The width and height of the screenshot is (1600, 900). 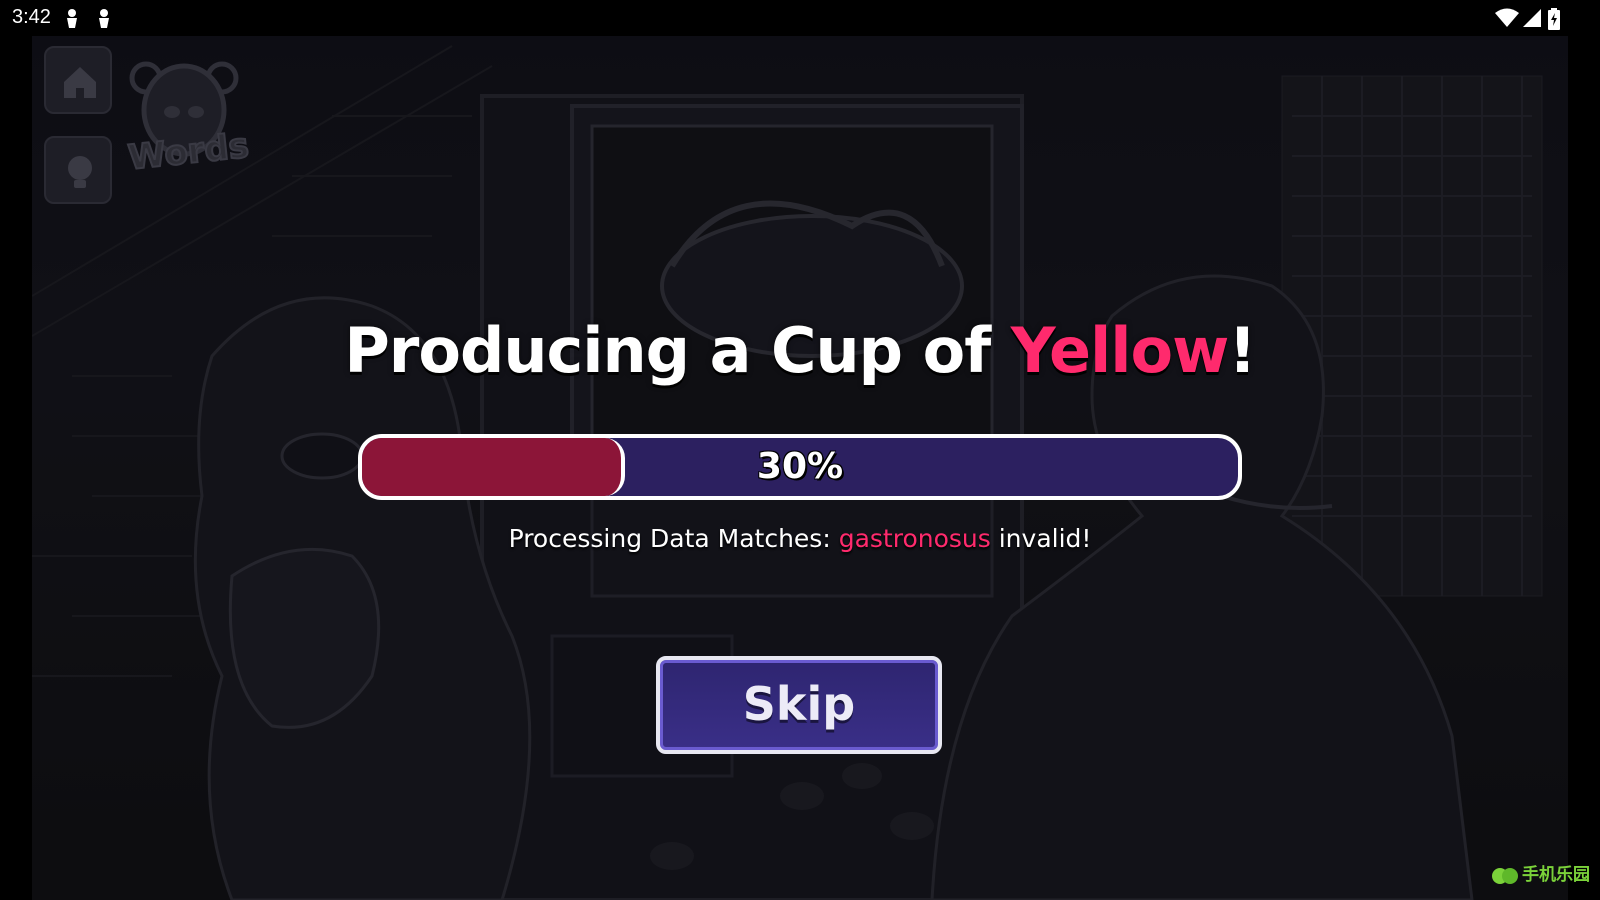 I want to click on progress-percent-label: 30%, so click(x=800, y=466).